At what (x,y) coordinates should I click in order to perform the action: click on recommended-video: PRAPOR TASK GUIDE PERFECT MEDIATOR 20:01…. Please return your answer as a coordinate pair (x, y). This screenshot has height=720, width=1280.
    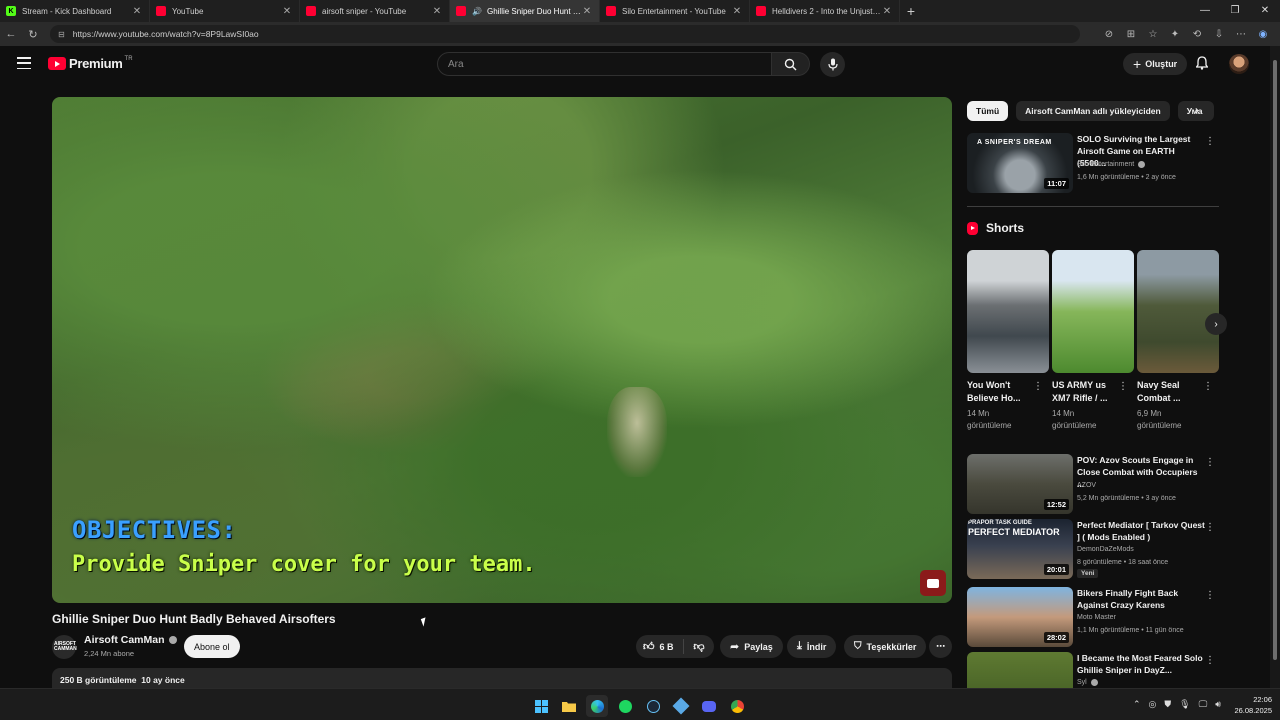
    Looking at the image, I should click on (1093, 549).